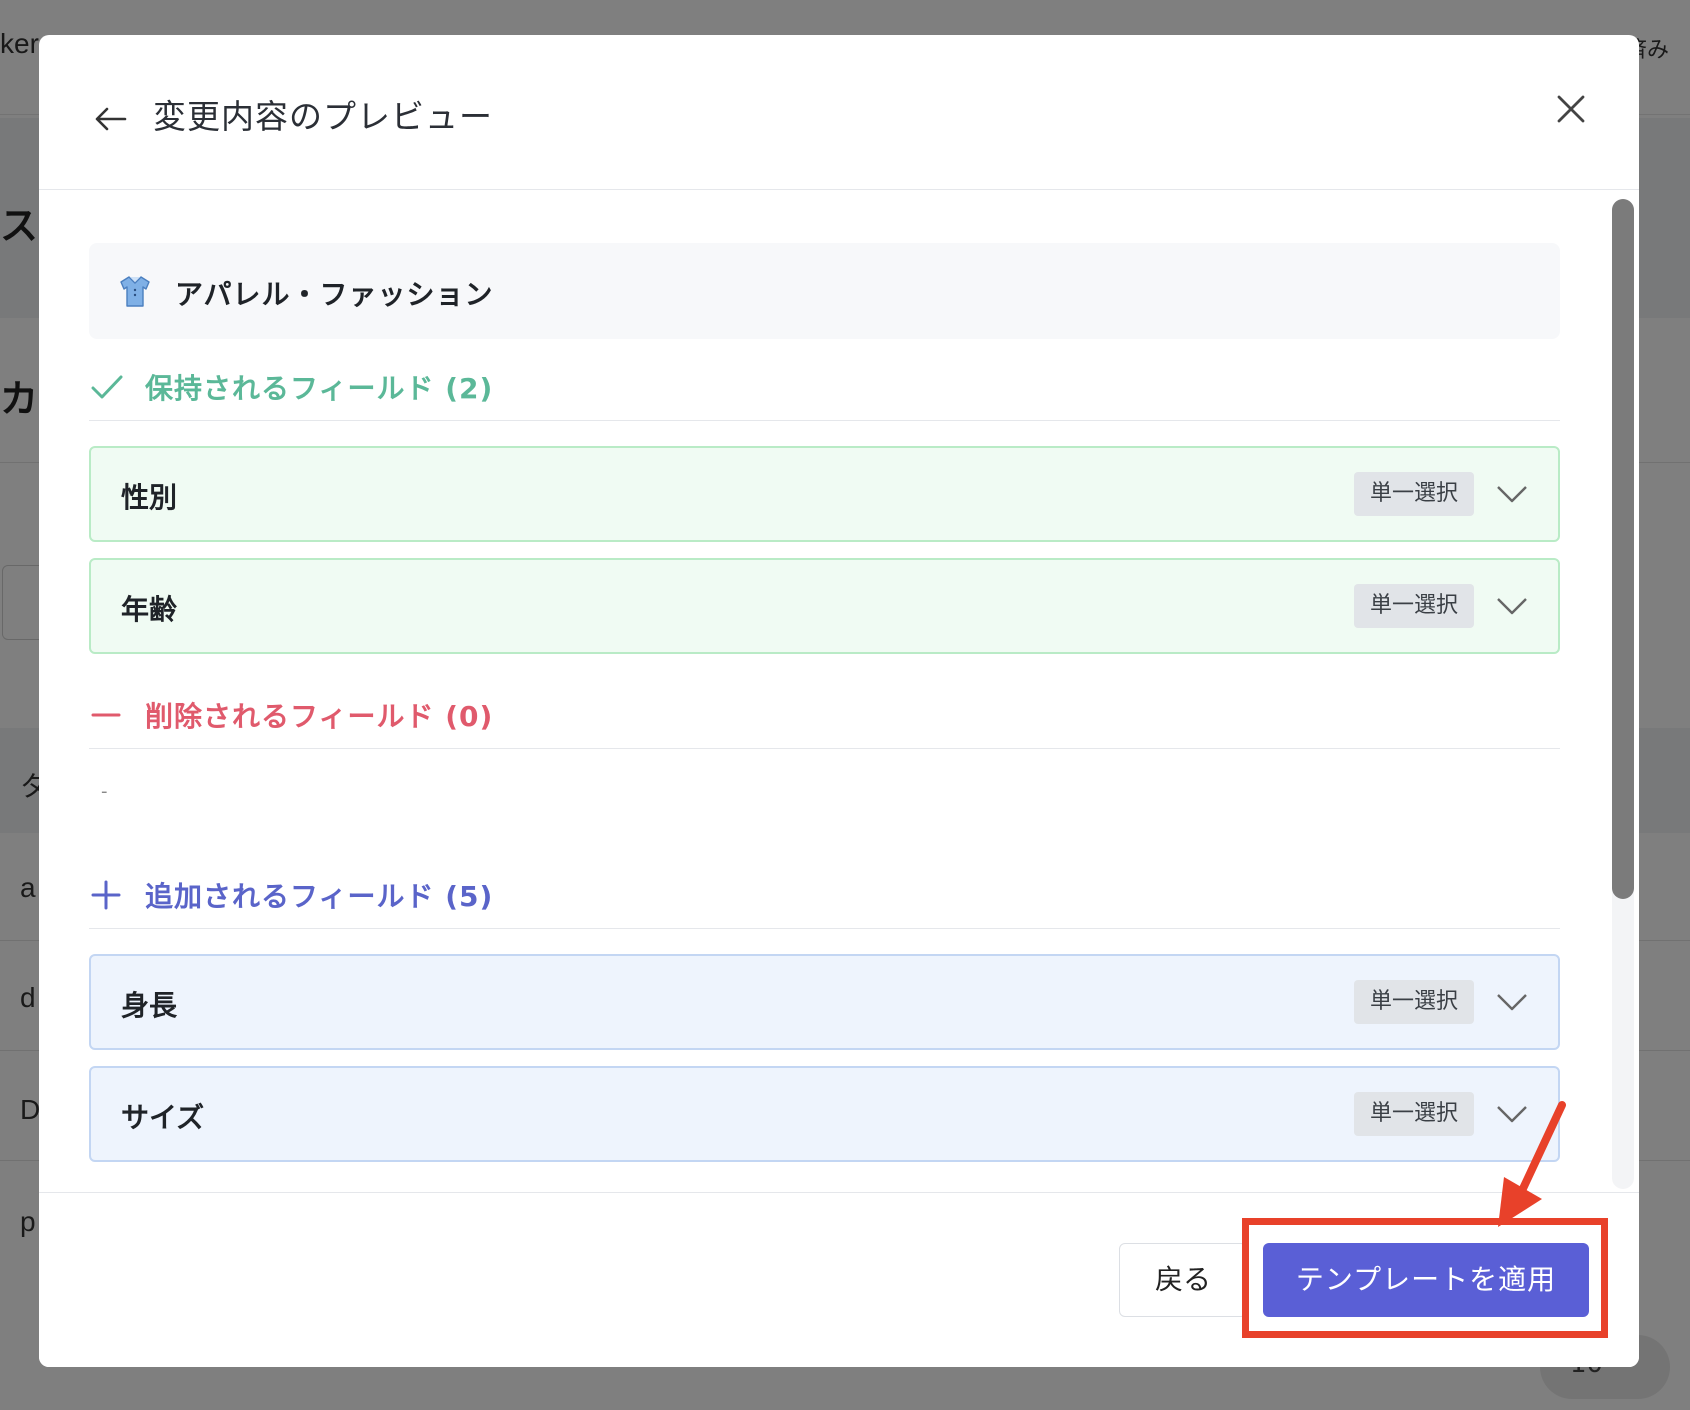 This screenshot has height=1410, width=1690. What do you see at coordinates (149, 497) in the screenshot?
I see `field-name: 性別` at bounding box center [149, 497].